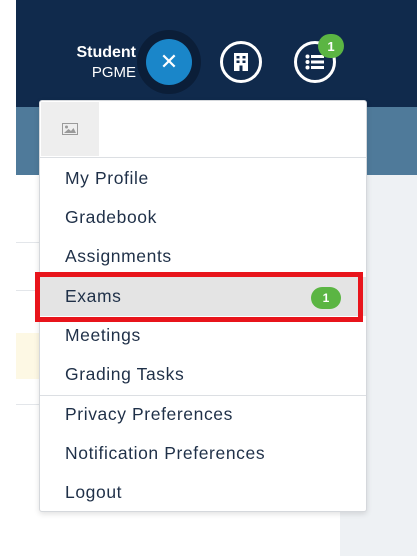 The image size is (417, 556). What do you see at coordinates (203, 217) in the screenshot?
I see `menu-item-gradebook: Gradebook` at bounding box center [203, 217].